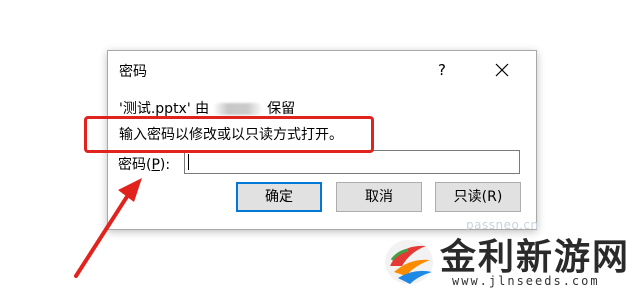  Describe the element at coordinates (409, 262) in the screenshot. I see `site-logo-icon` at that location.